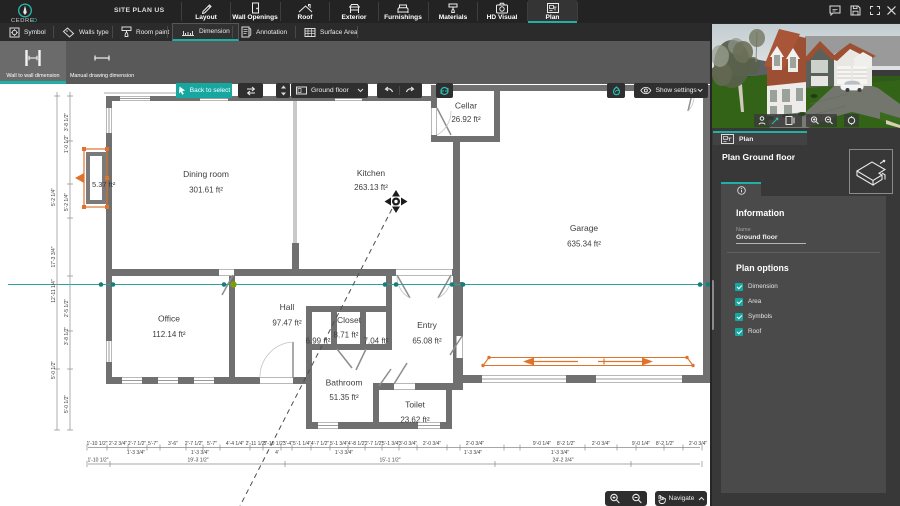 Image resolution: width=900 pixels, height=506 pixels. What do you see at coordinates (584, 244) in the screenshot?
I see `svg-text: 635.34 ft²` at bounding box center [584, 244].